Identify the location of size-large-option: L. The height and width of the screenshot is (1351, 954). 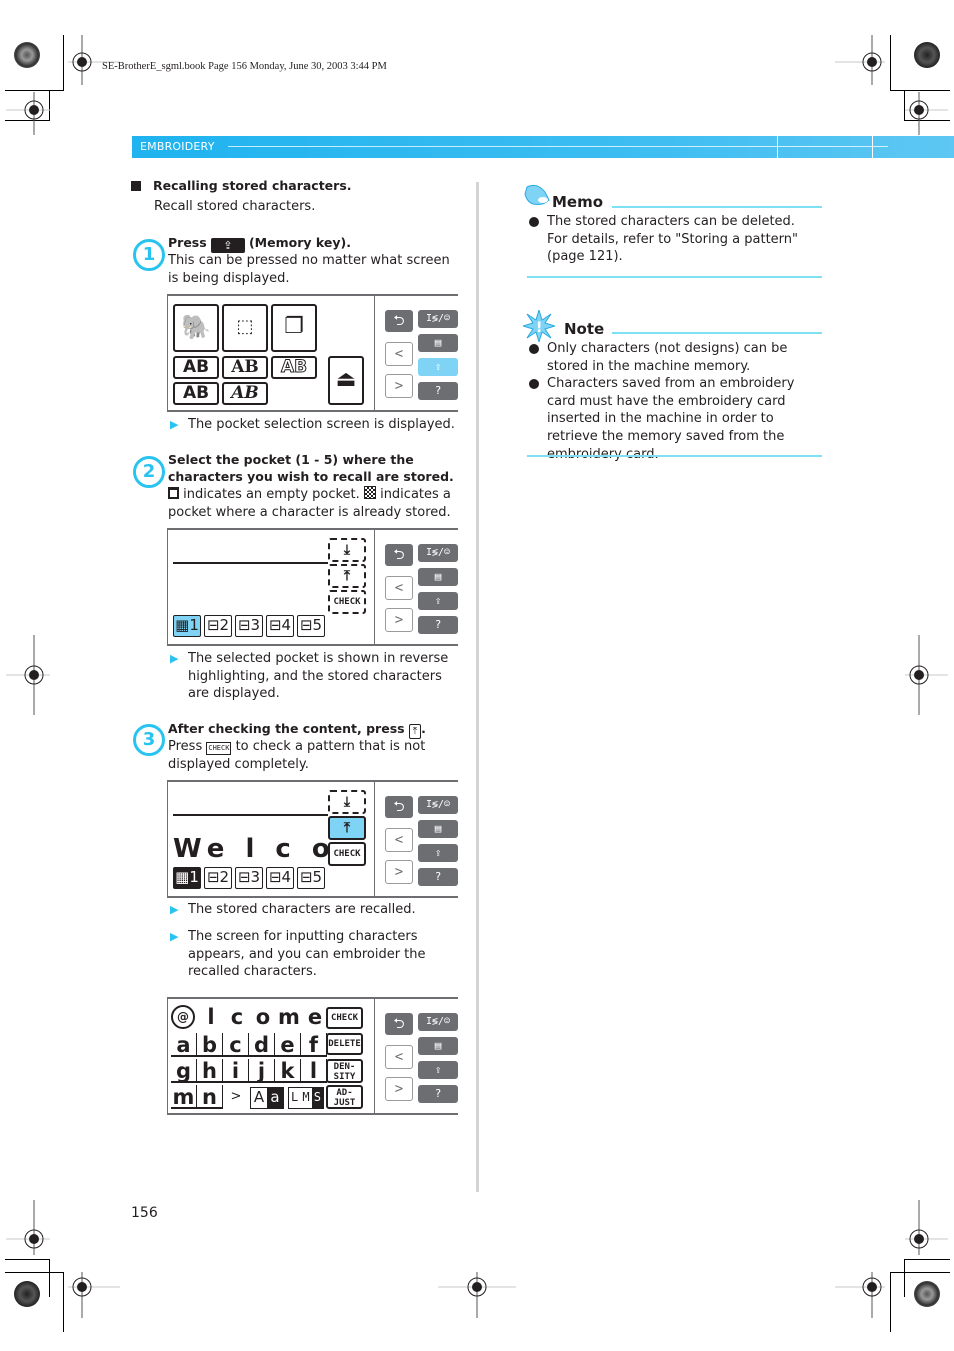
(294, 1098).